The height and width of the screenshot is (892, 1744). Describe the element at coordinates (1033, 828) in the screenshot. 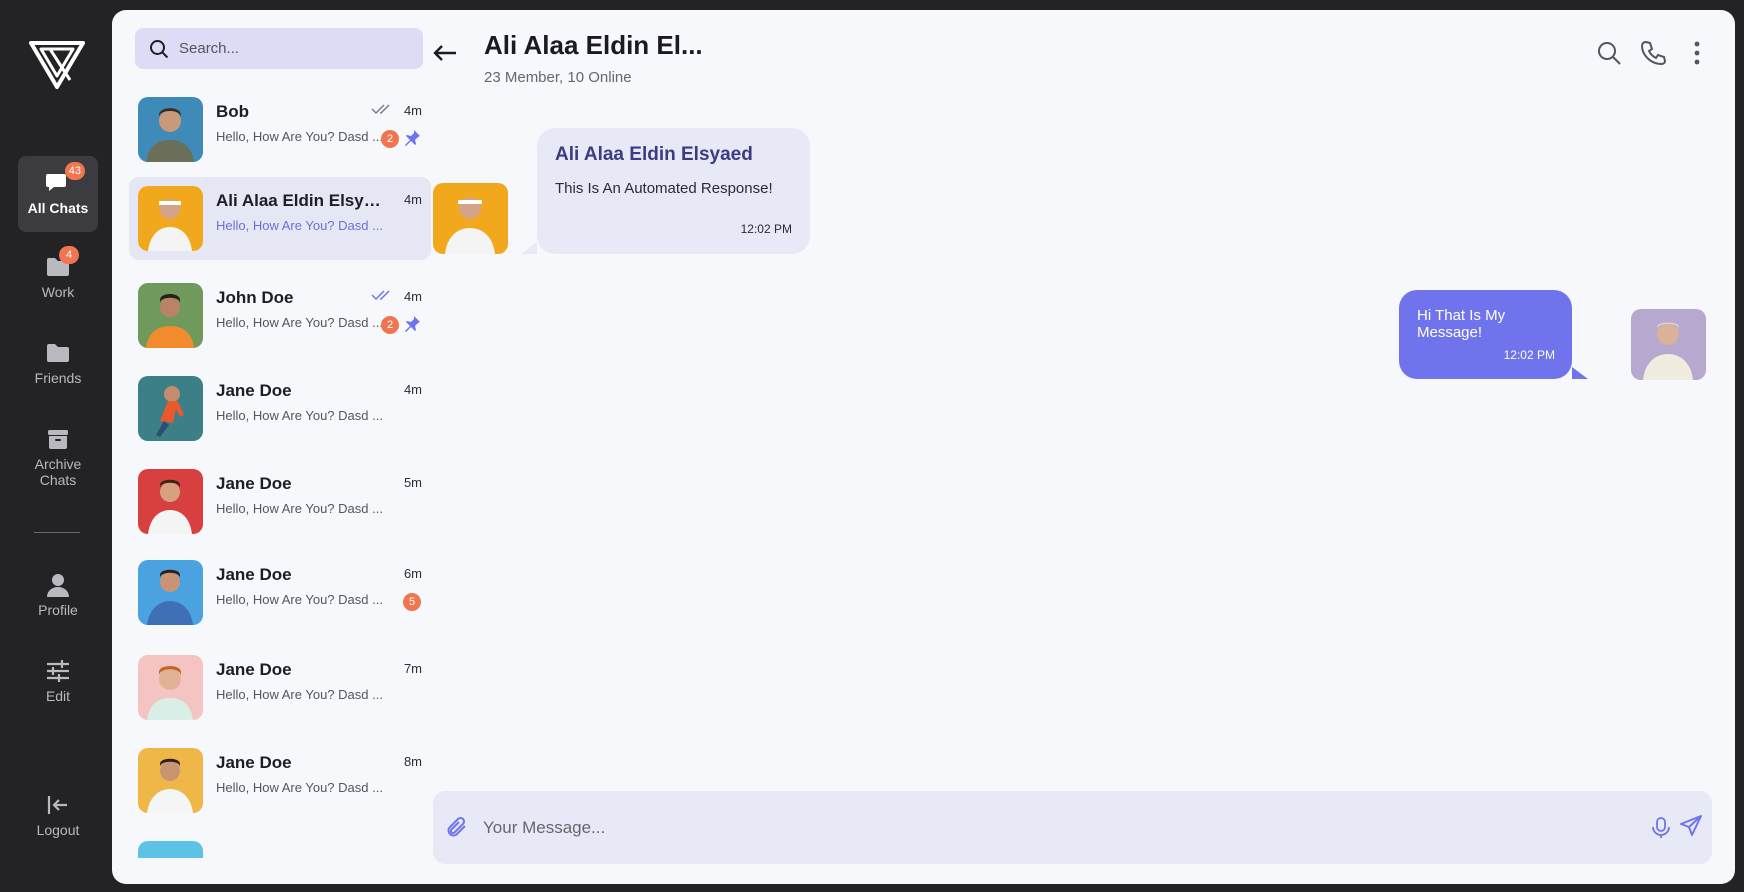

I see `message-input` at that location.